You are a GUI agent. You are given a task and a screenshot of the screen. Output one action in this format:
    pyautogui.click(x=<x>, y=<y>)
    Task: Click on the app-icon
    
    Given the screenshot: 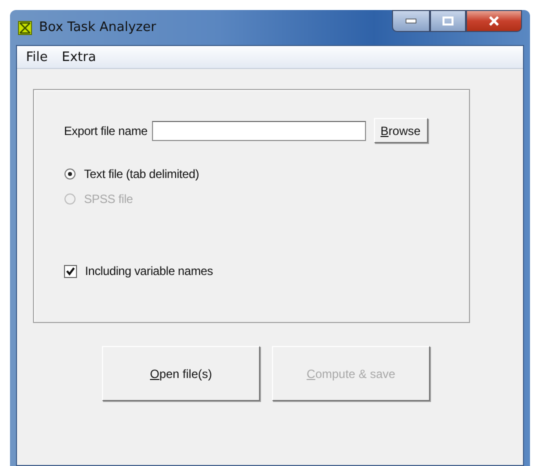 What is the action you would take?
    pyautogui.click(x=25, y=27)
    